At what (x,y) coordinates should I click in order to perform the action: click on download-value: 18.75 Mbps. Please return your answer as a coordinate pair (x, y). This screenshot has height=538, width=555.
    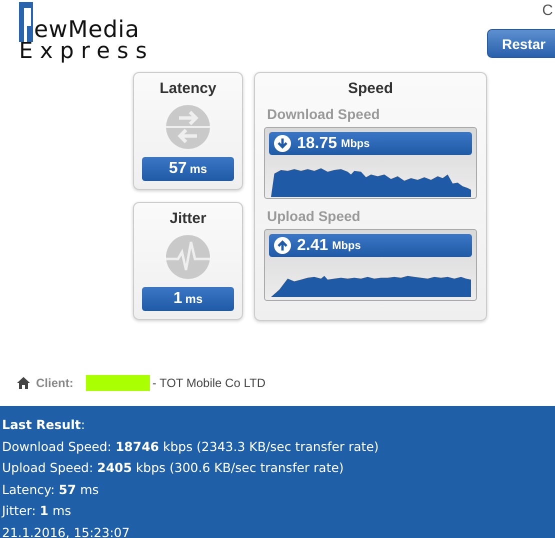
    Looking at the image, I should click on (370, 143).